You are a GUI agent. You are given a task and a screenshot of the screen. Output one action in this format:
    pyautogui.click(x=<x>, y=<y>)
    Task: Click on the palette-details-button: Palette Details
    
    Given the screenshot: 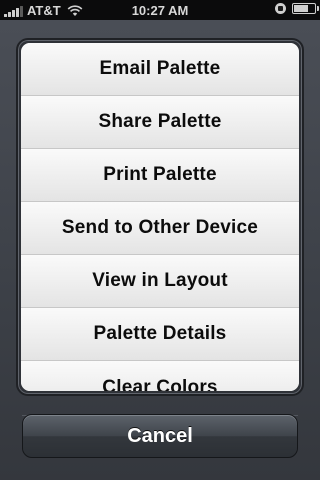 What is the action you would take?
    pyautogui.click(x=160, y=334)
    